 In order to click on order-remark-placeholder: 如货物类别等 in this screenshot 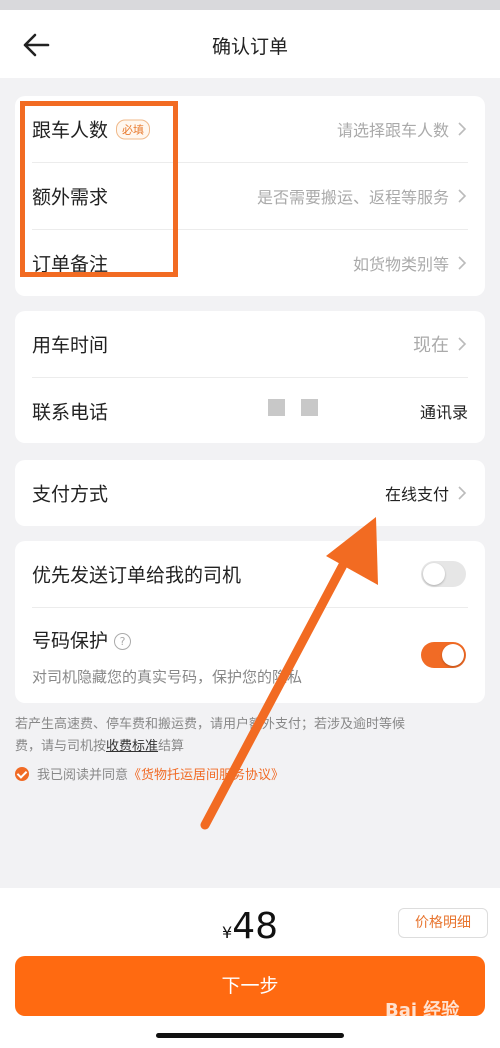, I will do `click(400, 264)`.